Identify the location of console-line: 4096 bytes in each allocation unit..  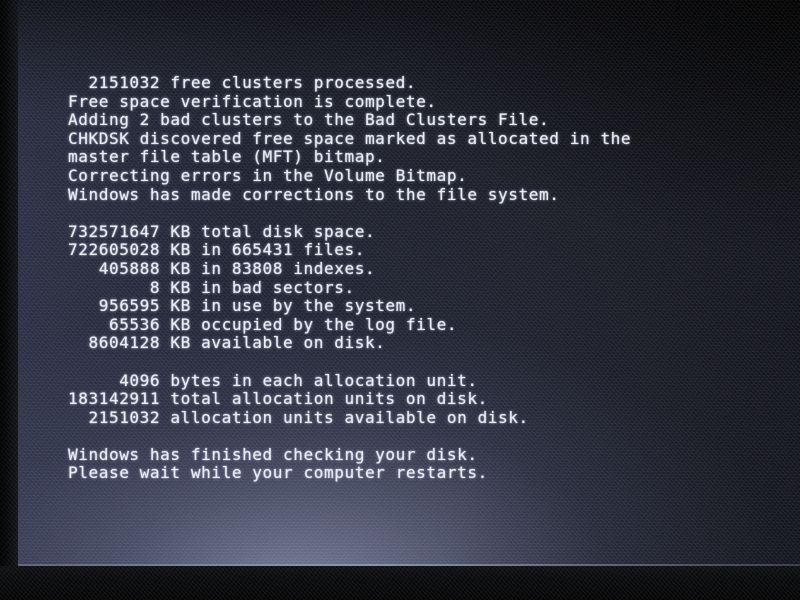
(273, 380).